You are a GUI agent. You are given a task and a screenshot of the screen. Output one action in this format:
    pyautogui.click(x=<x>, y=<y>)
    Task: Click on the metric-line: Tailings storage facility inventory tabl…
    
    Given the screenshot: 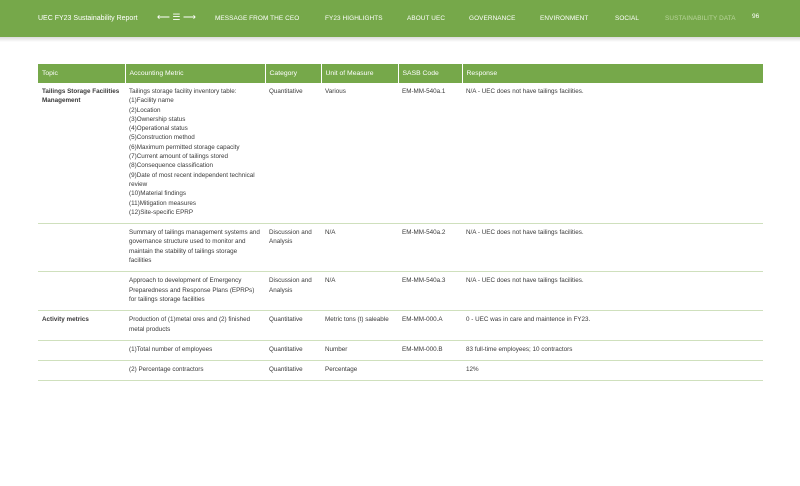 What is the action you would take?
    pyautogui.click(x=183, y=91)
    